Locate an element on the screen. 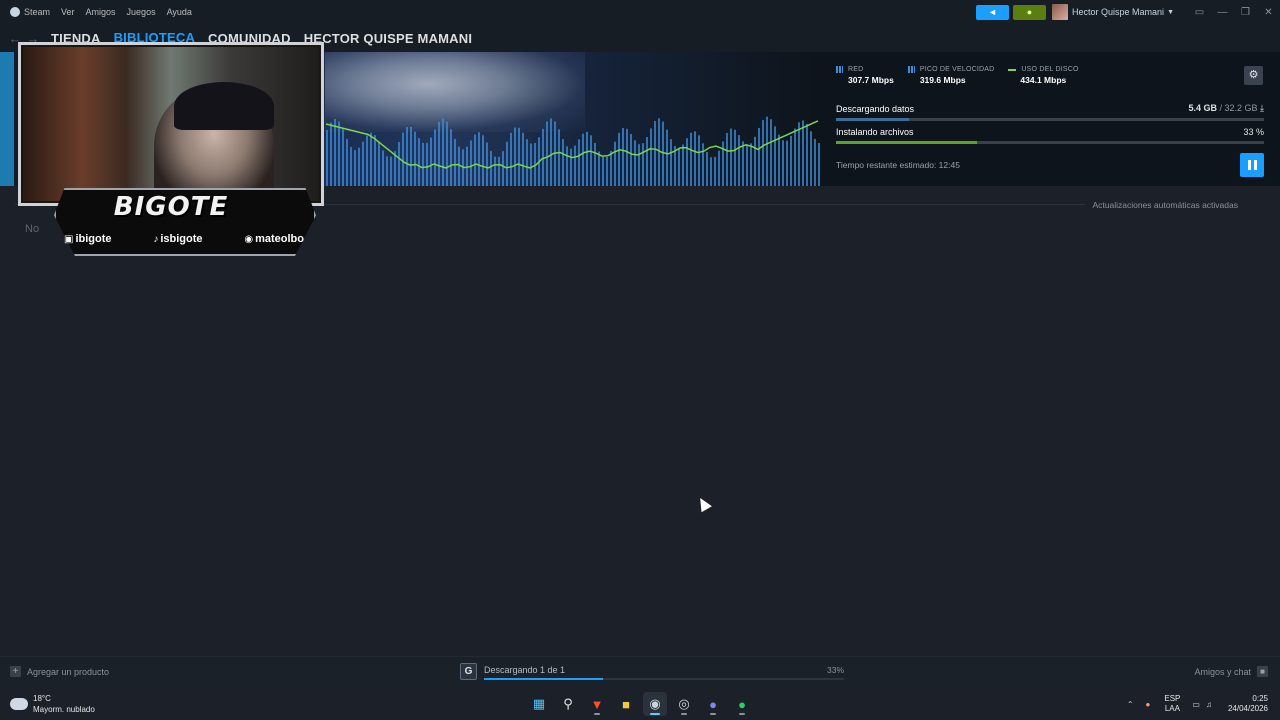 This screenshot has height=720, width=1280. notifications-button: ● is located at coordinates (1030, 12).